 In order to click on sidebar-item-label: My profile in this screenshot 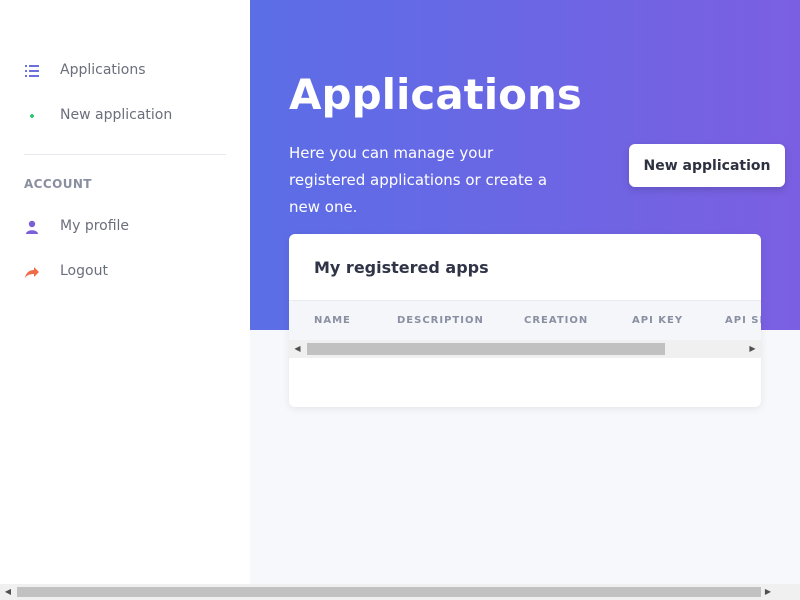, I will do `click(95, 226)`.